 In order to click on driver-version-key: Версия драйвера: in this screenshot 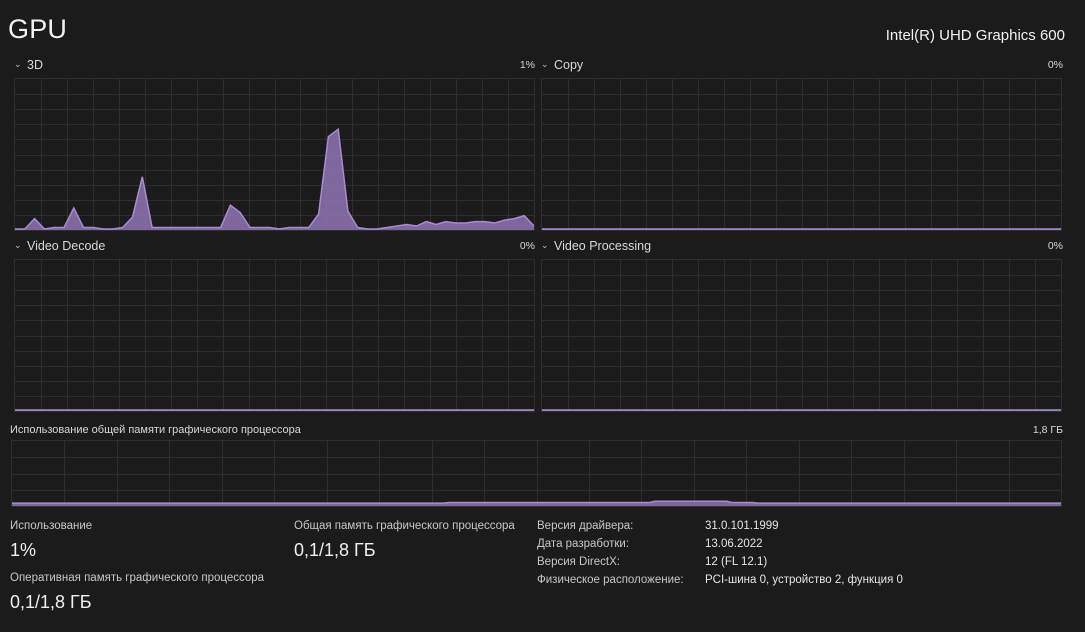, I will do `click(585, 526)`.